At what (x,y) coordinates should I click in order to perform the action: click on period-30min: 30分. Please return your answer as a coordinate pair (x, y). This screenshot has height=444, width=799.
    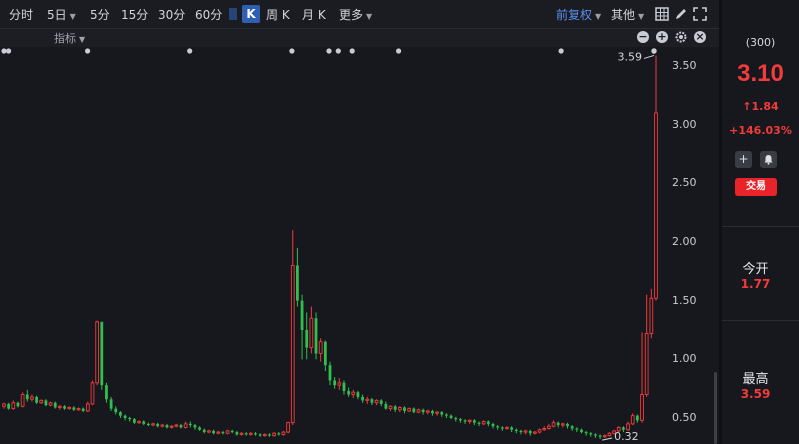
    Looking at the image, I should click on (171, 14).